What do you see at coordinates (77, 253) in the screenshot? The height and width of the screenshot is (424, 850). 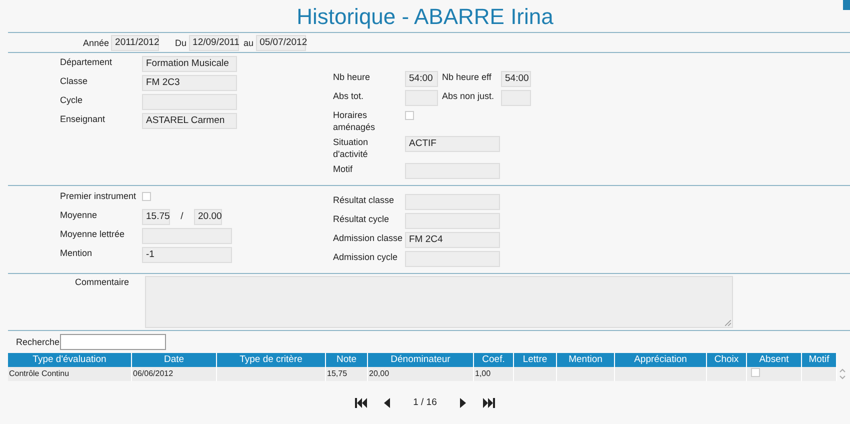 I see `field-label: Mention` at bounding box center [77, 253].